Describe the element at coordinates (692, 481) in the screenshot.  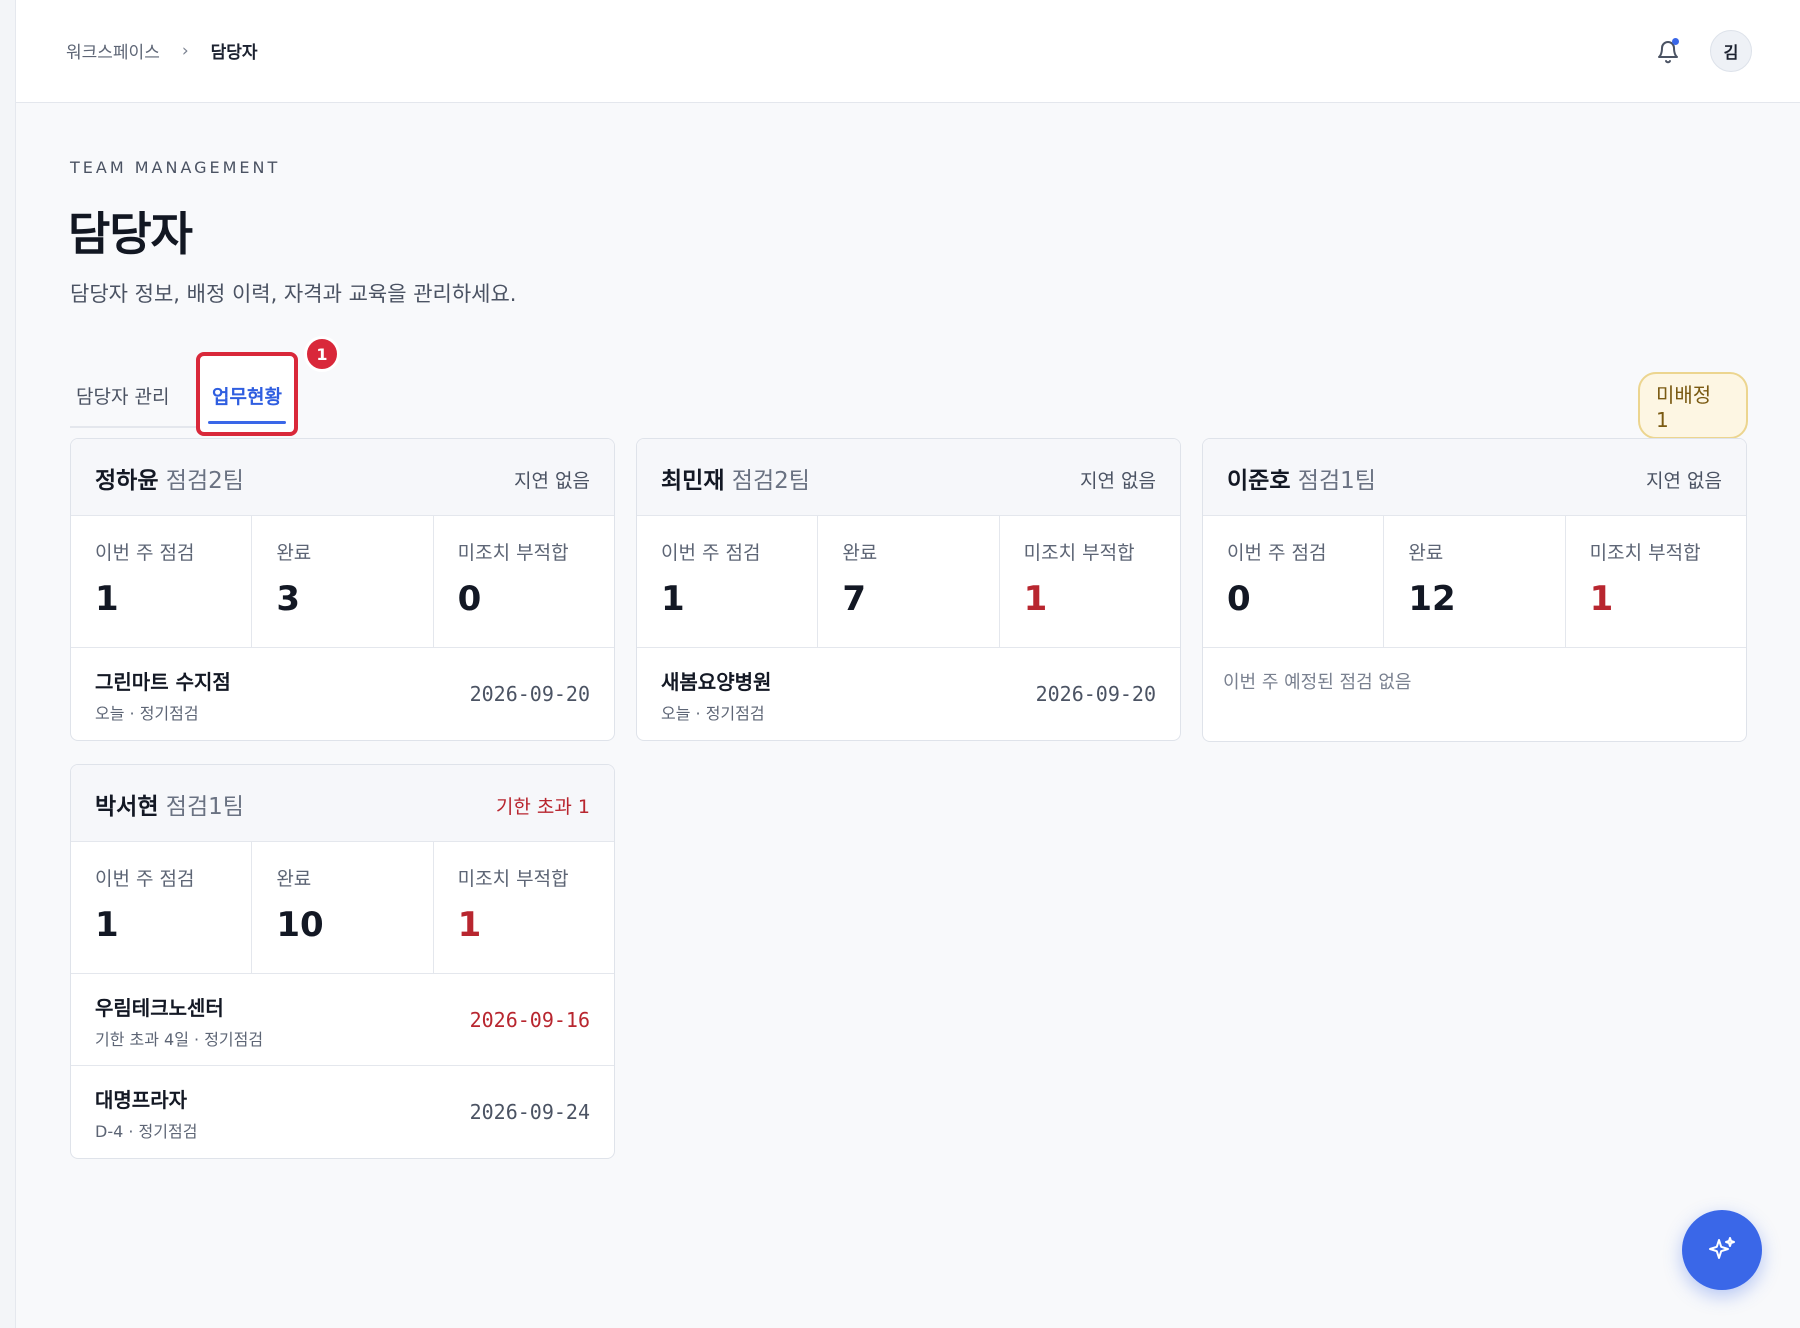
I see `staff-name: 최민재` at that location.